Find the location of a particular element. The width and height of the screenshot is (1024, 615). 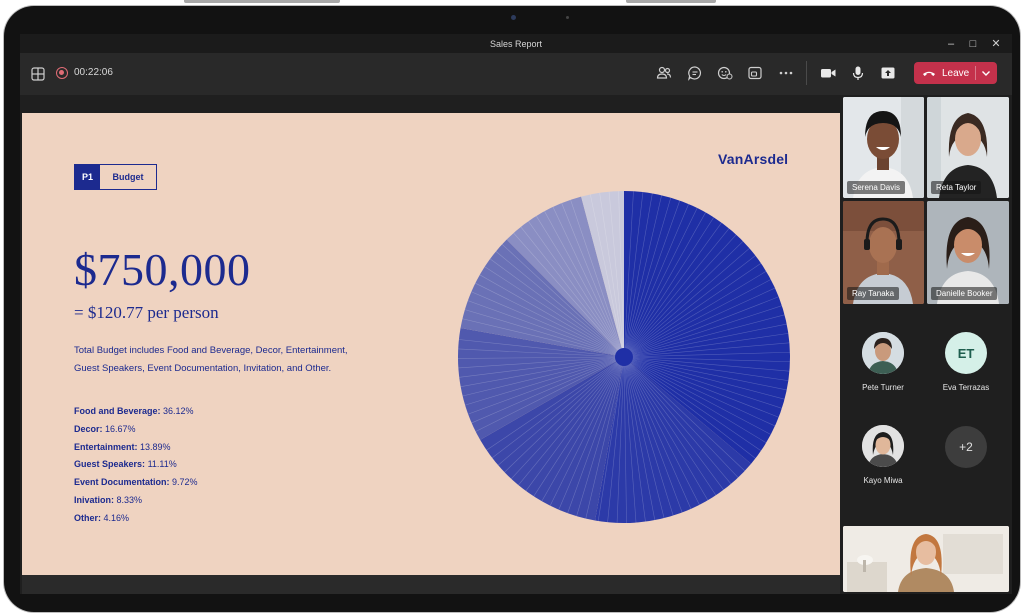

participant-name: Reta Taylor is located at coordinates (956, 187).